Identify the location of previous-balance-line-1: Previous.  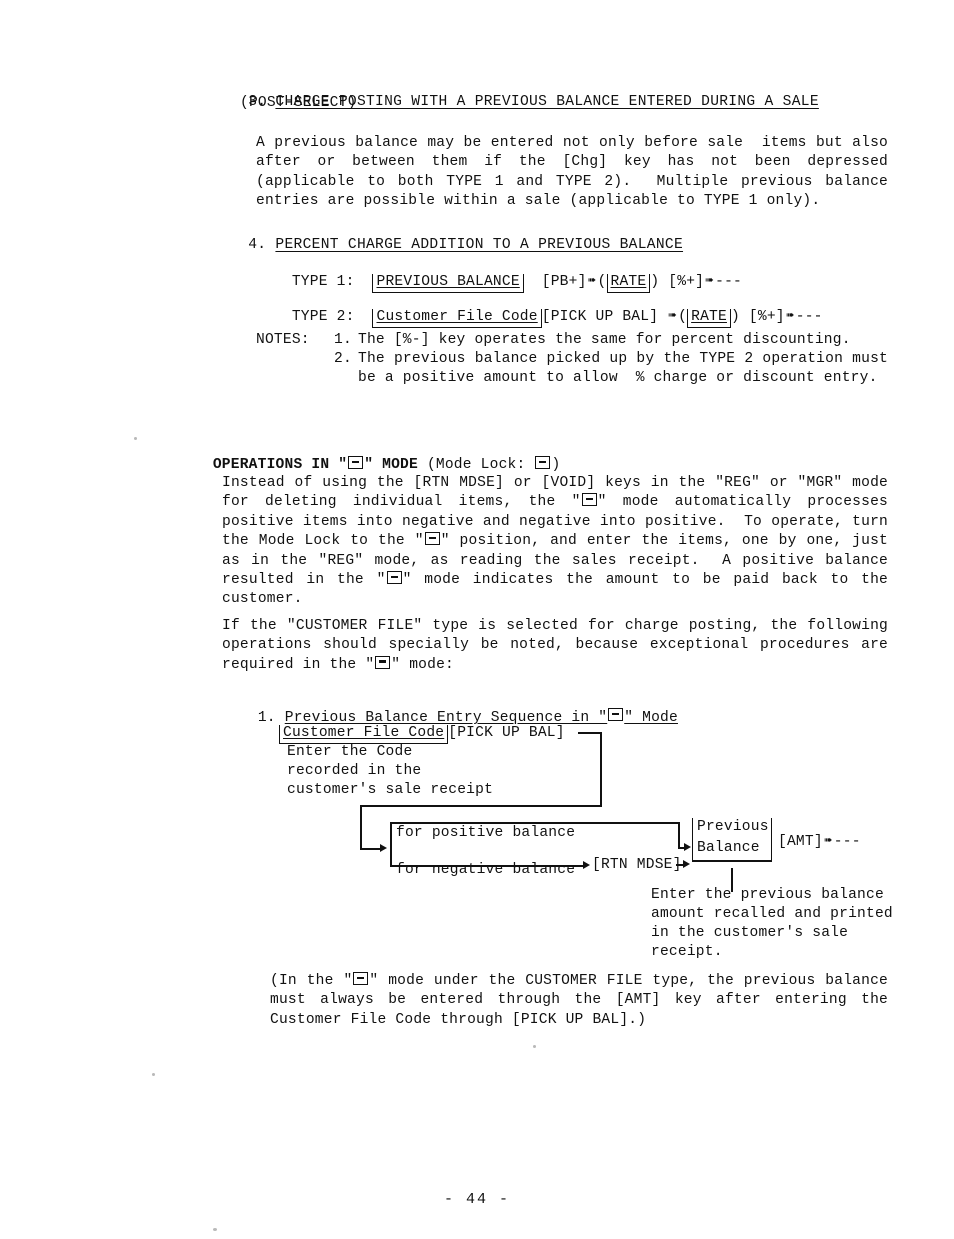
(733, 827).